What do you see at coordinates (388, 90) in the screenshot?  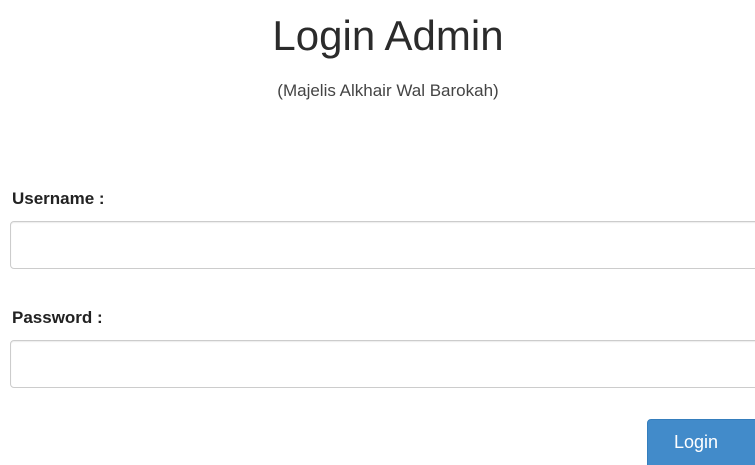 I see `page-subtitle: (Majelis Alkhair Wal Barokah)` at bounding box center [388, 90].